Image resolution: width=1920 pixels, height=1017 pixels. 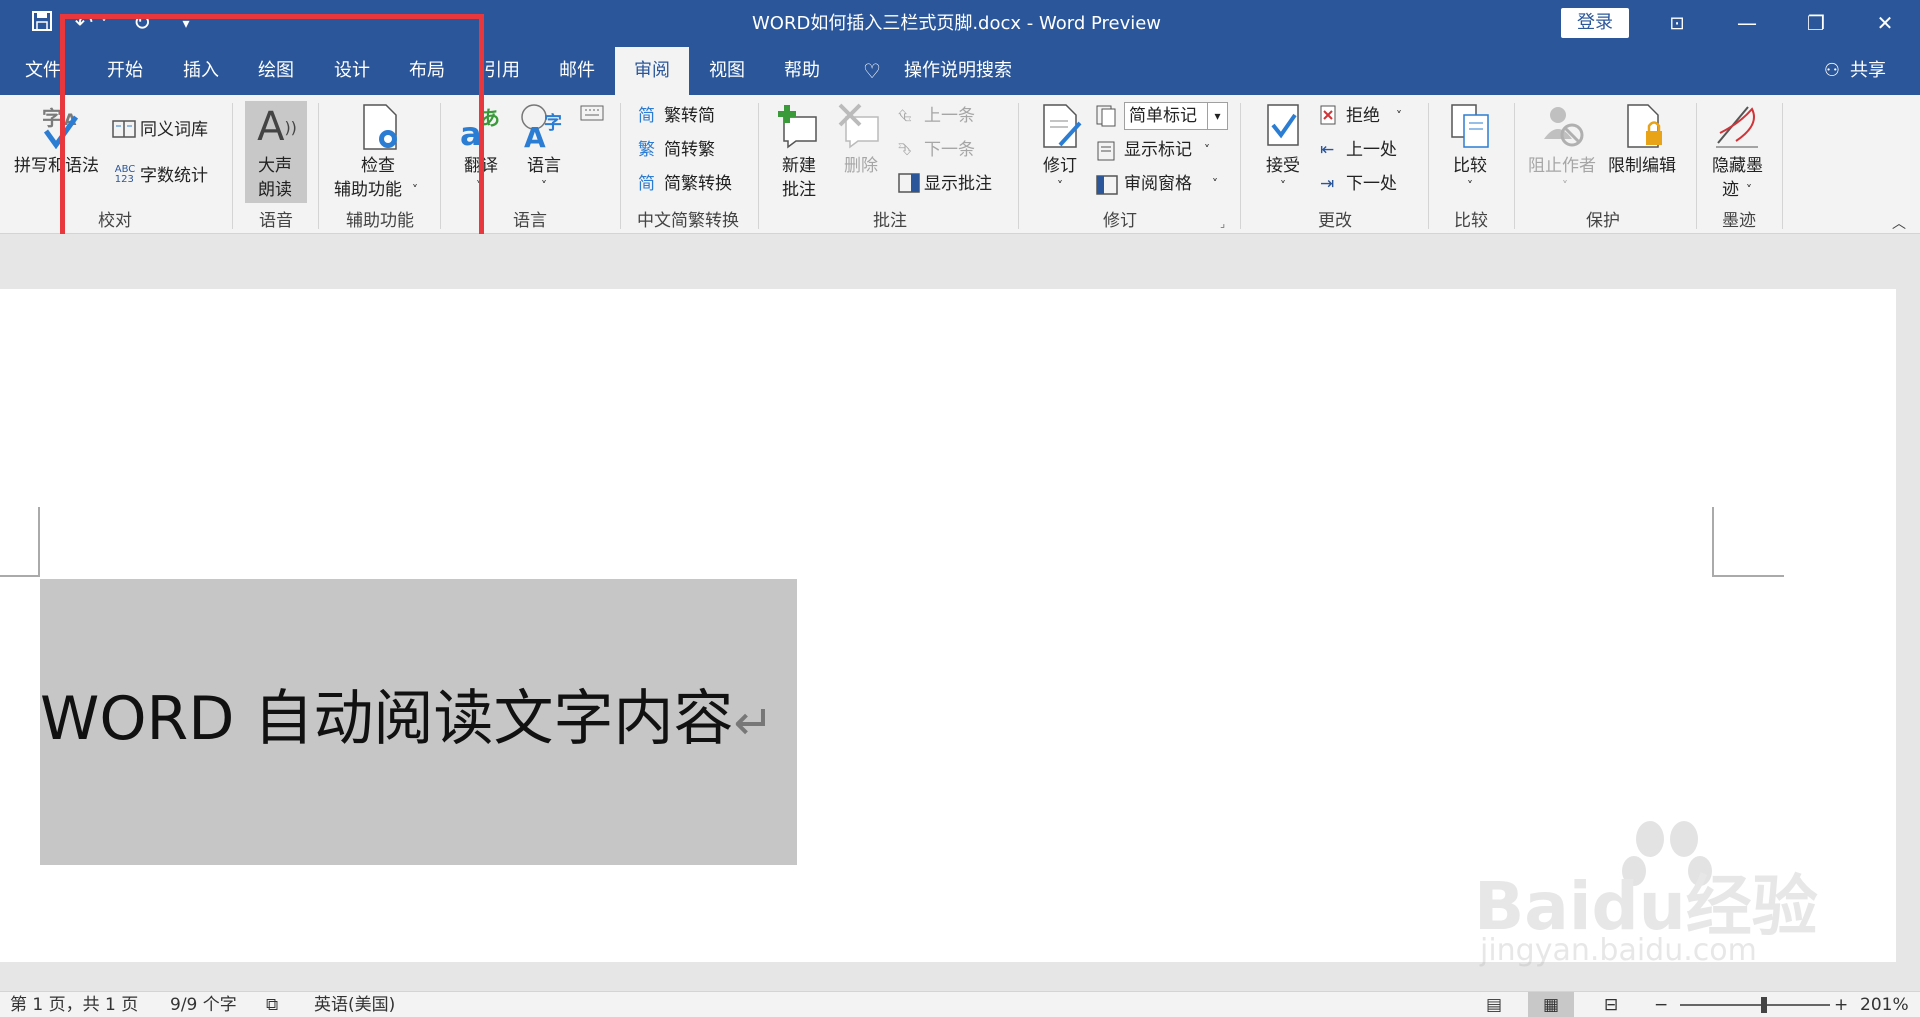 I want to click on login-button: 登录, so click(x=1595, y=23).